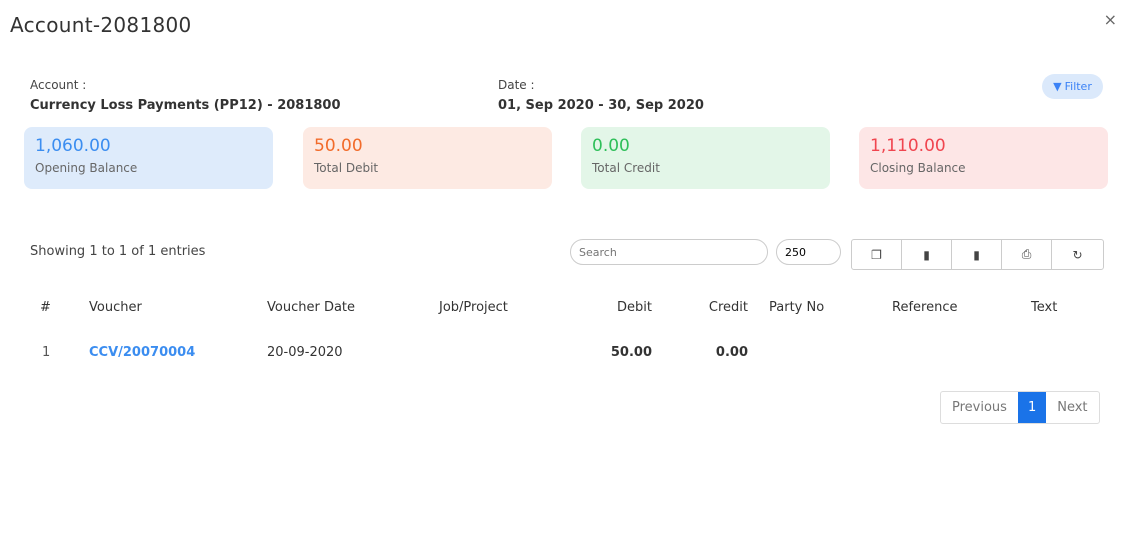 The height and width of the screenshot is (539, 1127). Describe the element at coordinates (115, 307) in the screenshot. I see `col-voucher: Voucher` at that location.